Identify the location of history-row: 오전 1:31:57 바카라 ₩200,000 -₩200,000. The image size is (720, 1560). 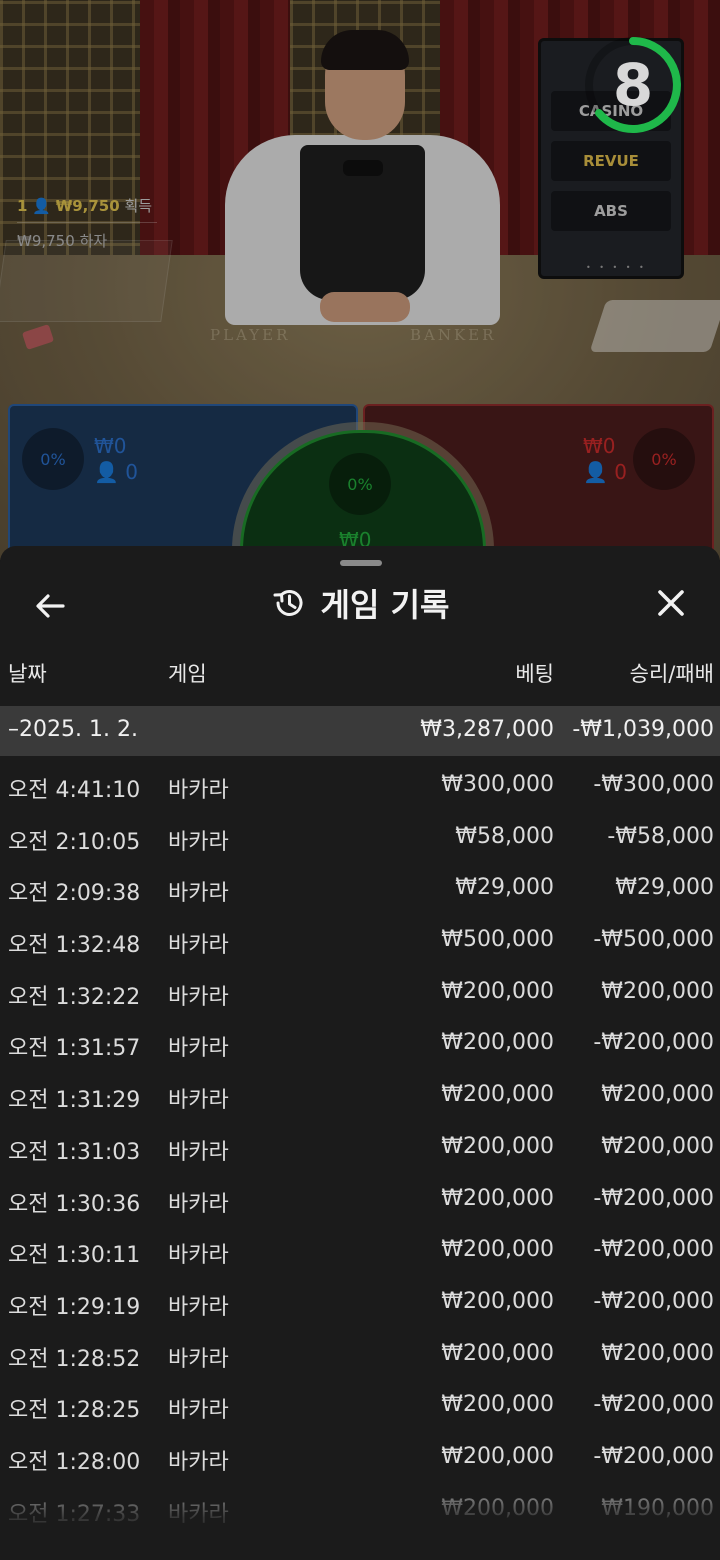
(360, 1044).